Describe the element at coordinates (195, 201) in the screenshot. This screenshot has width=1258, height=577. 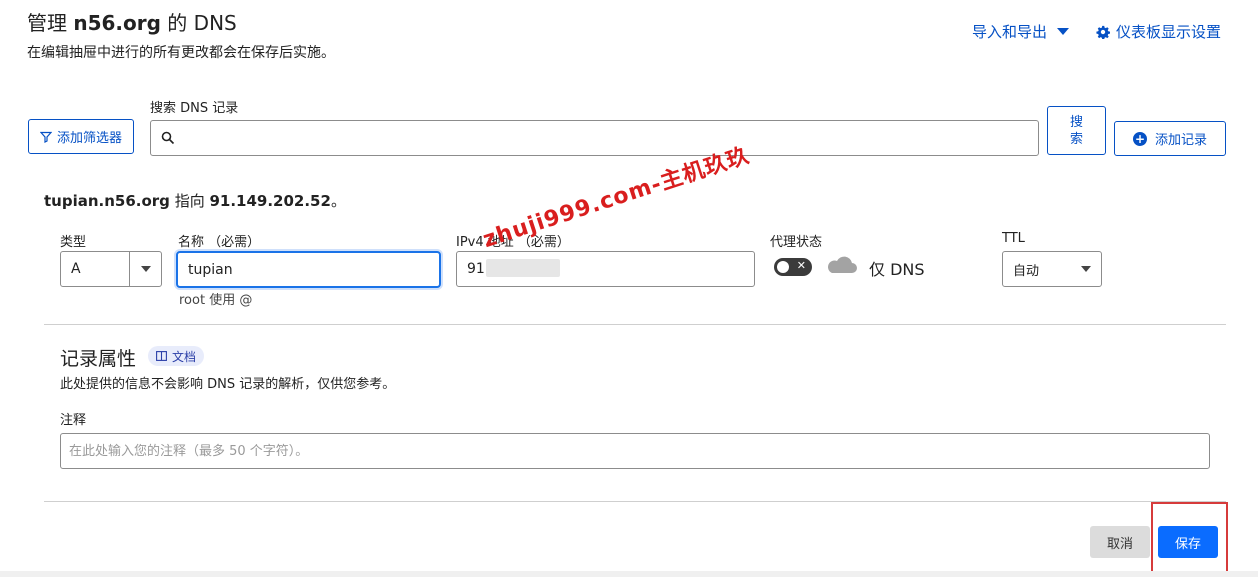
I see `record-summary: tupian.n56.org 指向 91.149.202.52。` at that location.